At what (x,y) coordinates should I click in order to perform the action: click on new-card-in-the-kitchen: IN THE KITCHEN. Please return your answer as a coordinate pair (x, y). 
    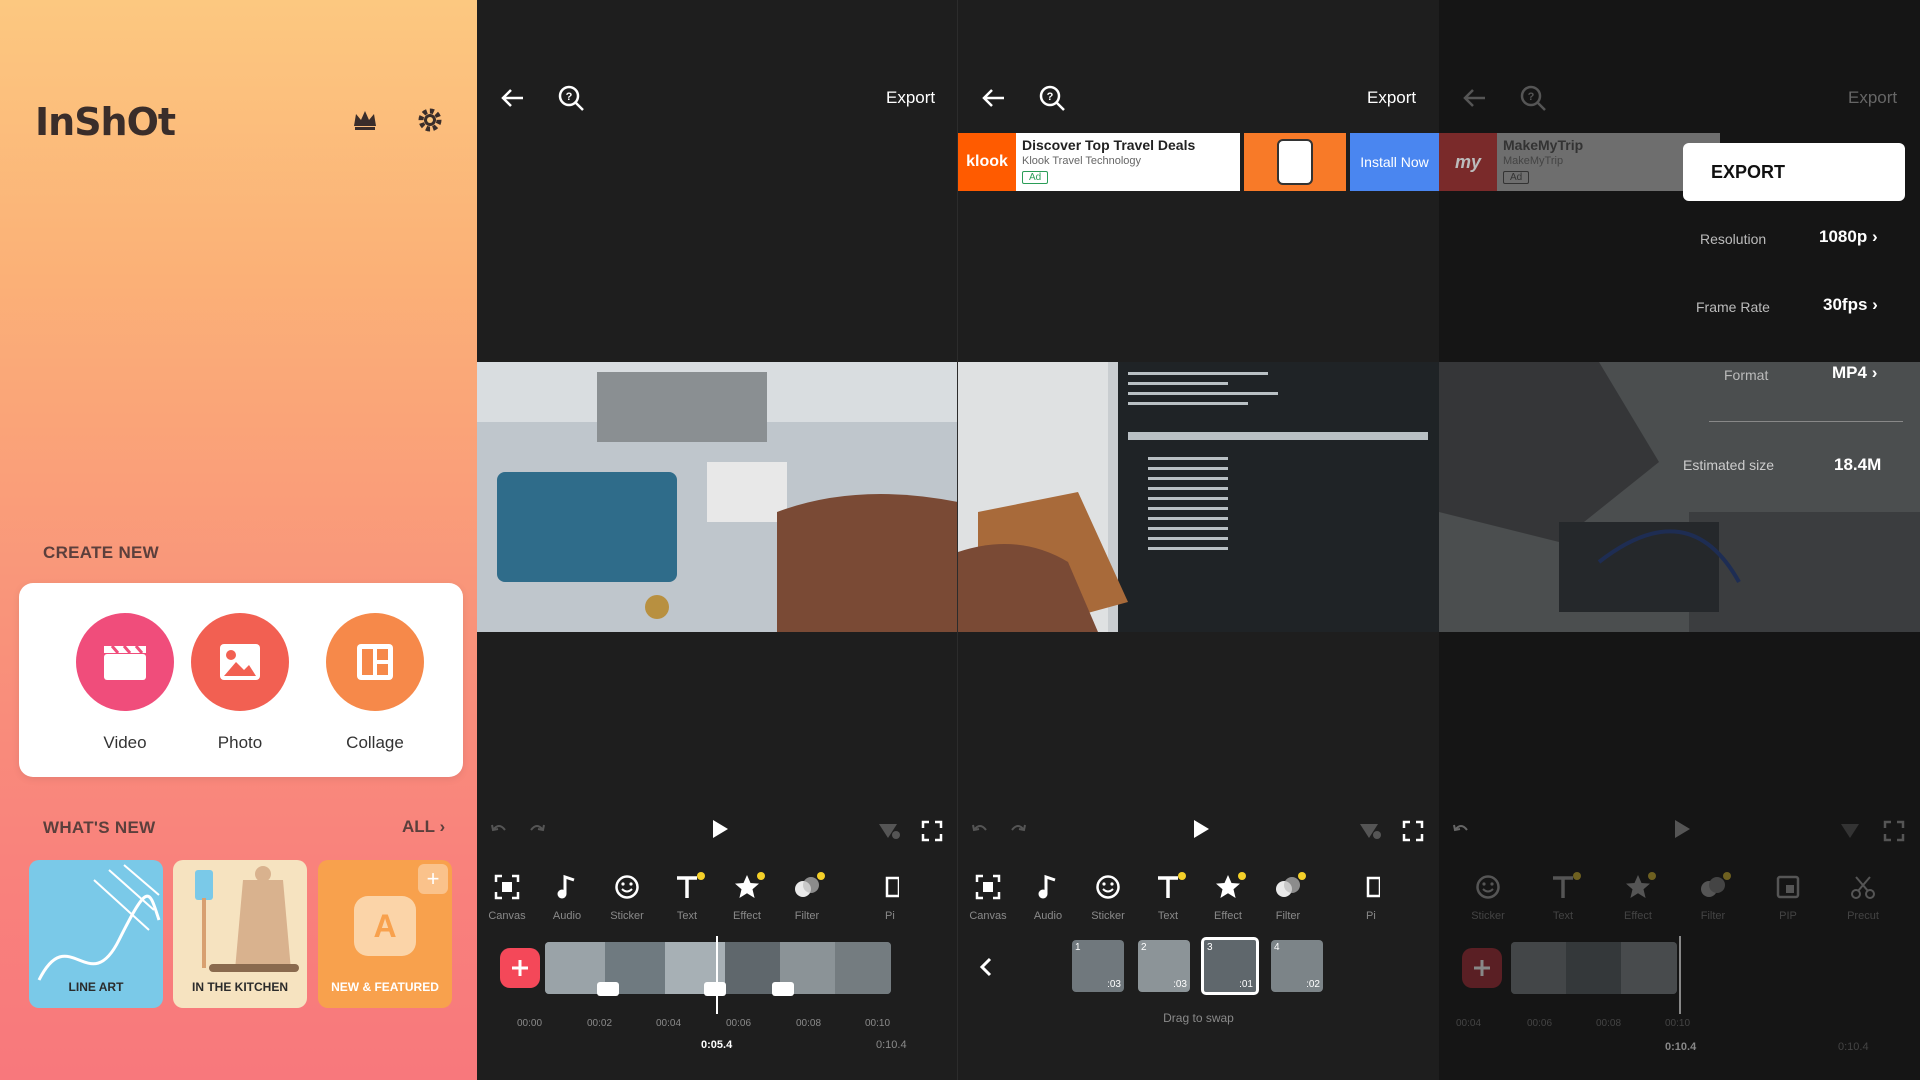
    Looking at the image, I should click on (240, 934).